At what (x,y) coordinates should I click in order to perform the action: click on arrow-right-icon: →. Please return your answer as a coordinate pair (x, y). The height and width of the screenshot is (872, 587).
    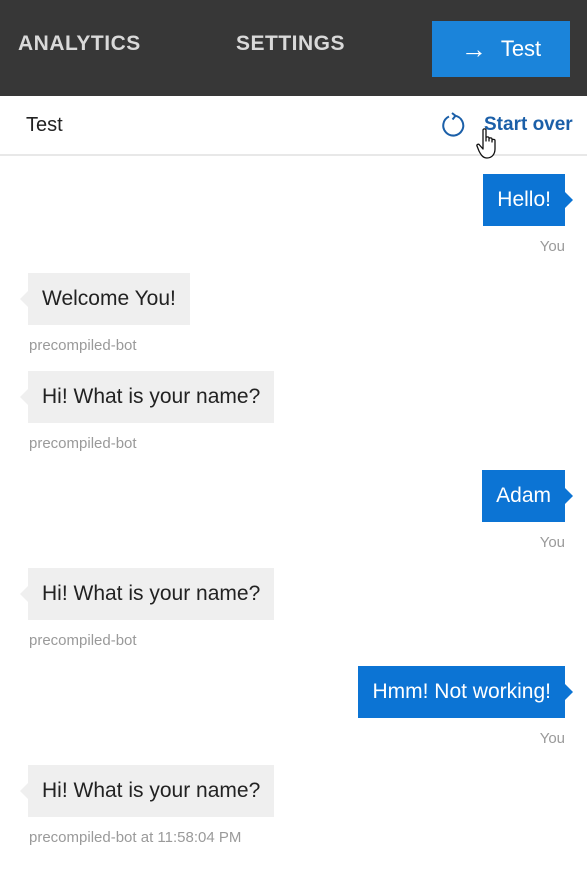
    Looking at the image, I should click on (473, 49).